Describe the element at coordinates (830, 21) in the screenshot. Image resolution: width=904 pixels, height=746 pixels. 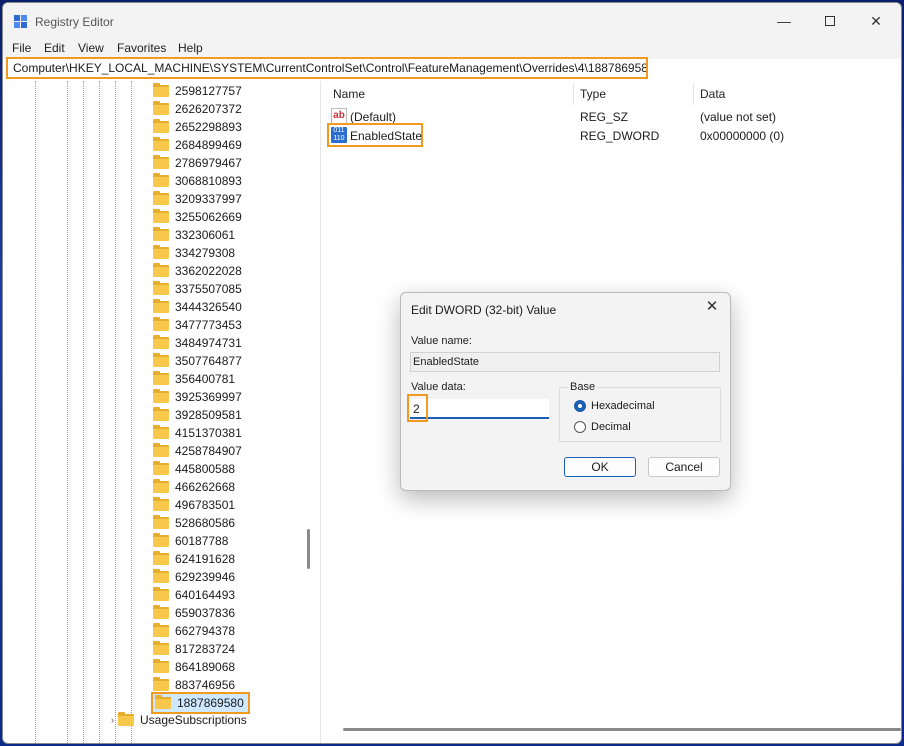
I see `maximize-button` at that location.